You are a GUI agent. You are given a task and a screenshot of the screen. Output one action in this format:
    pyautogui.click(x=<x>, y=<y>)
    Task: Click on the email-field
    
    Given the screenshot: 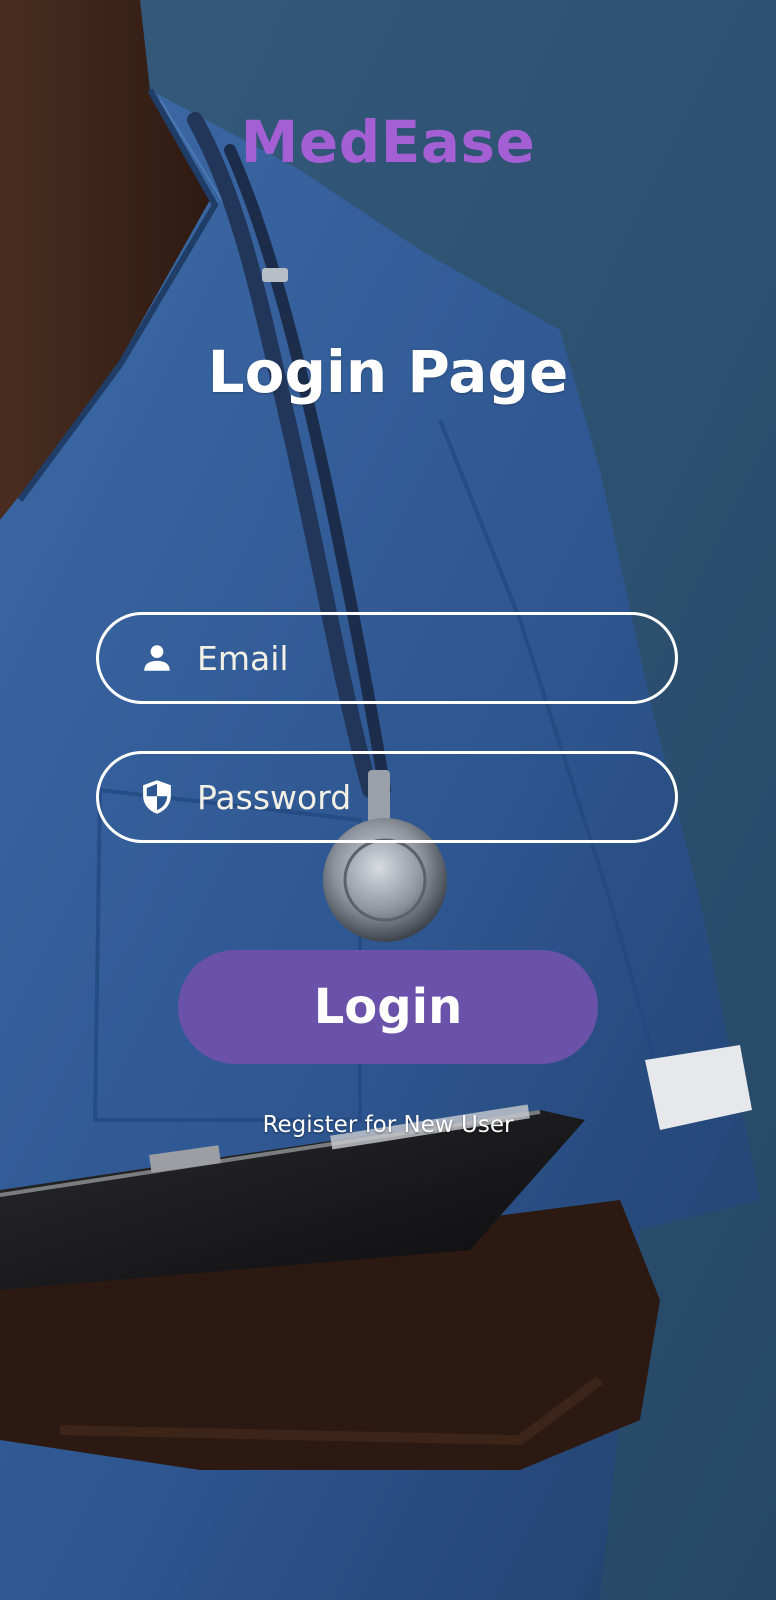 What is the action you would take?
    pyautogui.click(x=387, y=658)
    